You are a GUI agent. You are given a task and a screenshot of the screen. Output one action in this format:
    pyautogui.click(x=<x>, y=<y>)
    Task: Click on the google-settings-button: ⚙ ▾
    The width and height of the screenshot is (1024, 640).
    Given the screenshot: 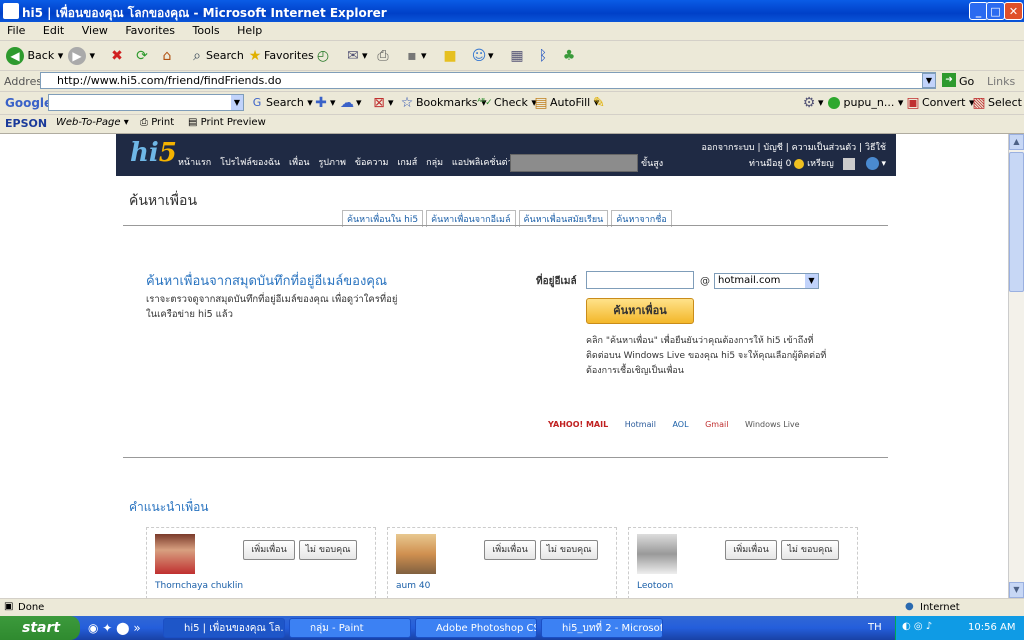 What is the action you would take?
    pyautogui.click(x=812, y=103)
    